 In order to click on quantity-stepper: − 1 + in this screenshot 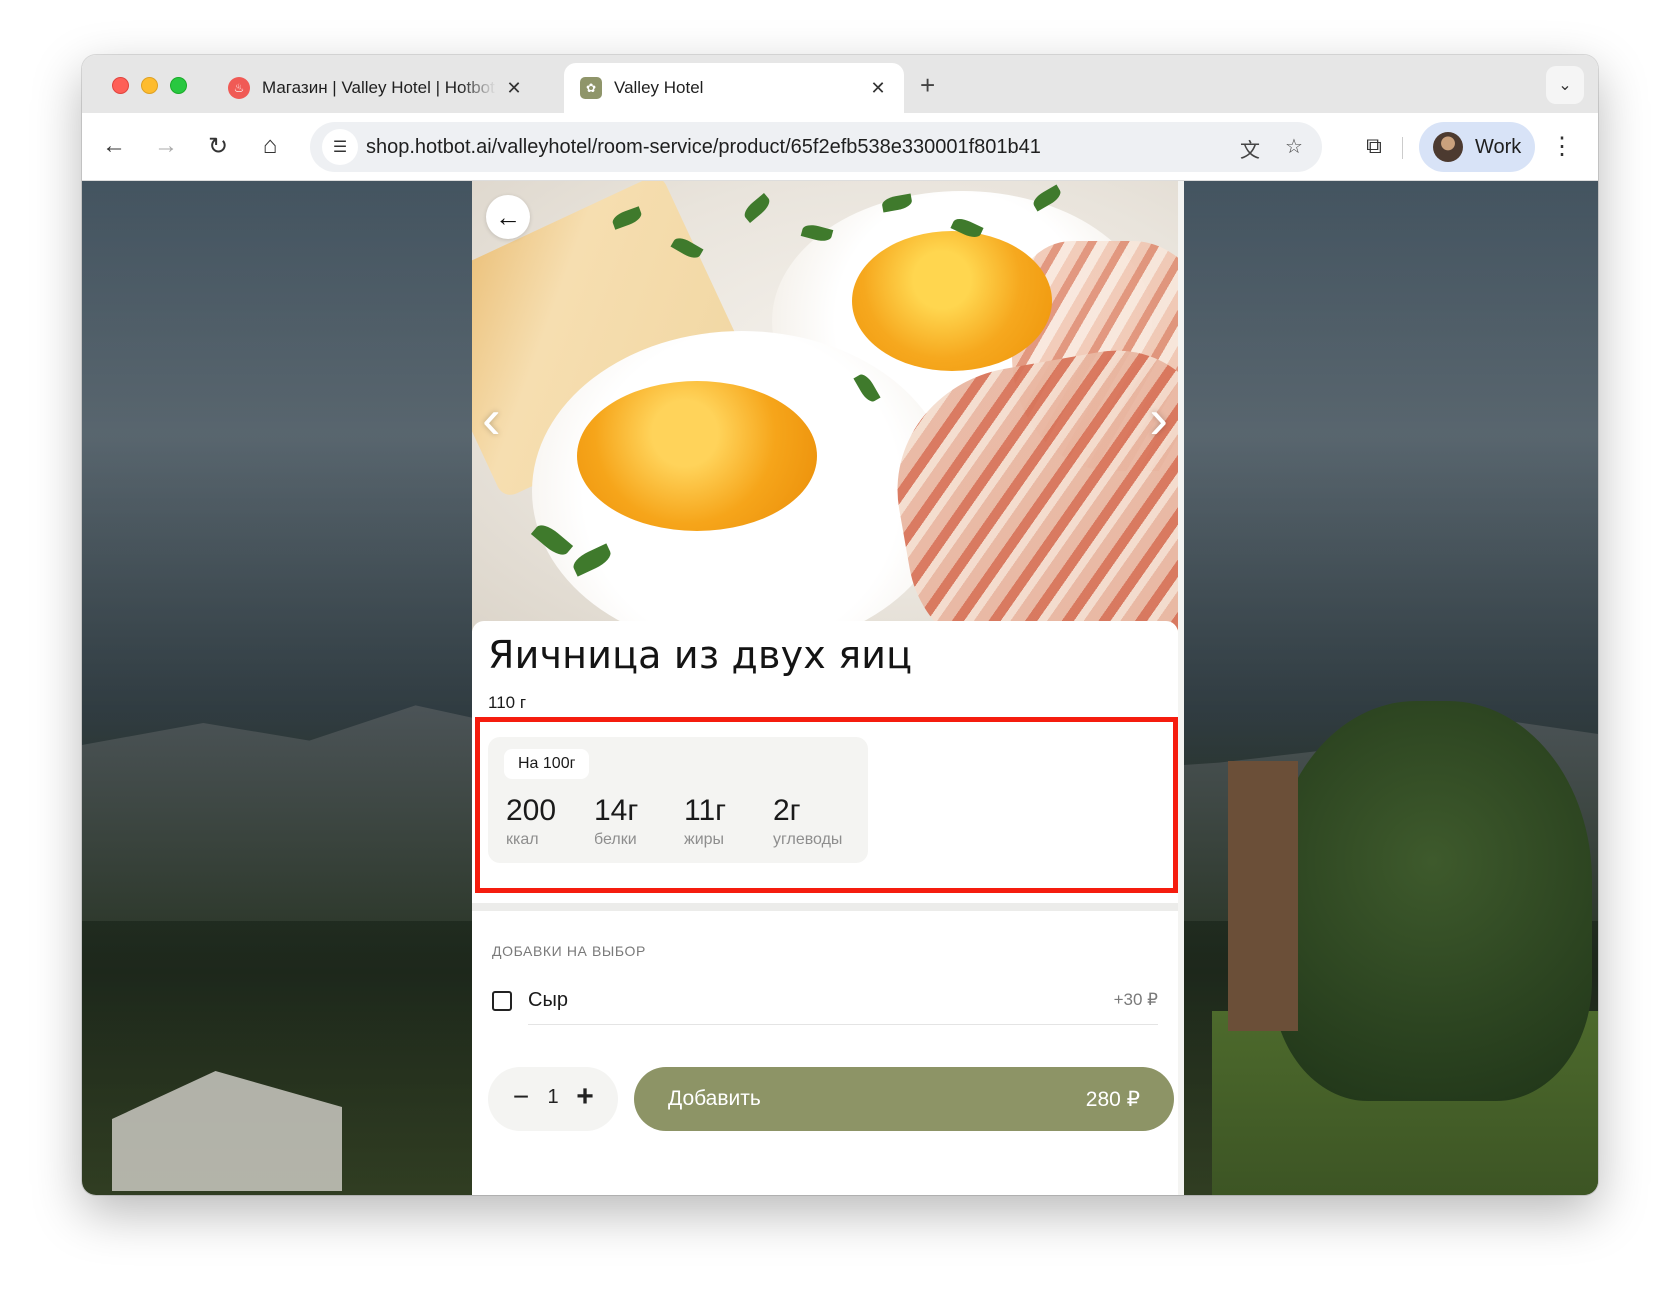, I will do `click(553, 1099)`.